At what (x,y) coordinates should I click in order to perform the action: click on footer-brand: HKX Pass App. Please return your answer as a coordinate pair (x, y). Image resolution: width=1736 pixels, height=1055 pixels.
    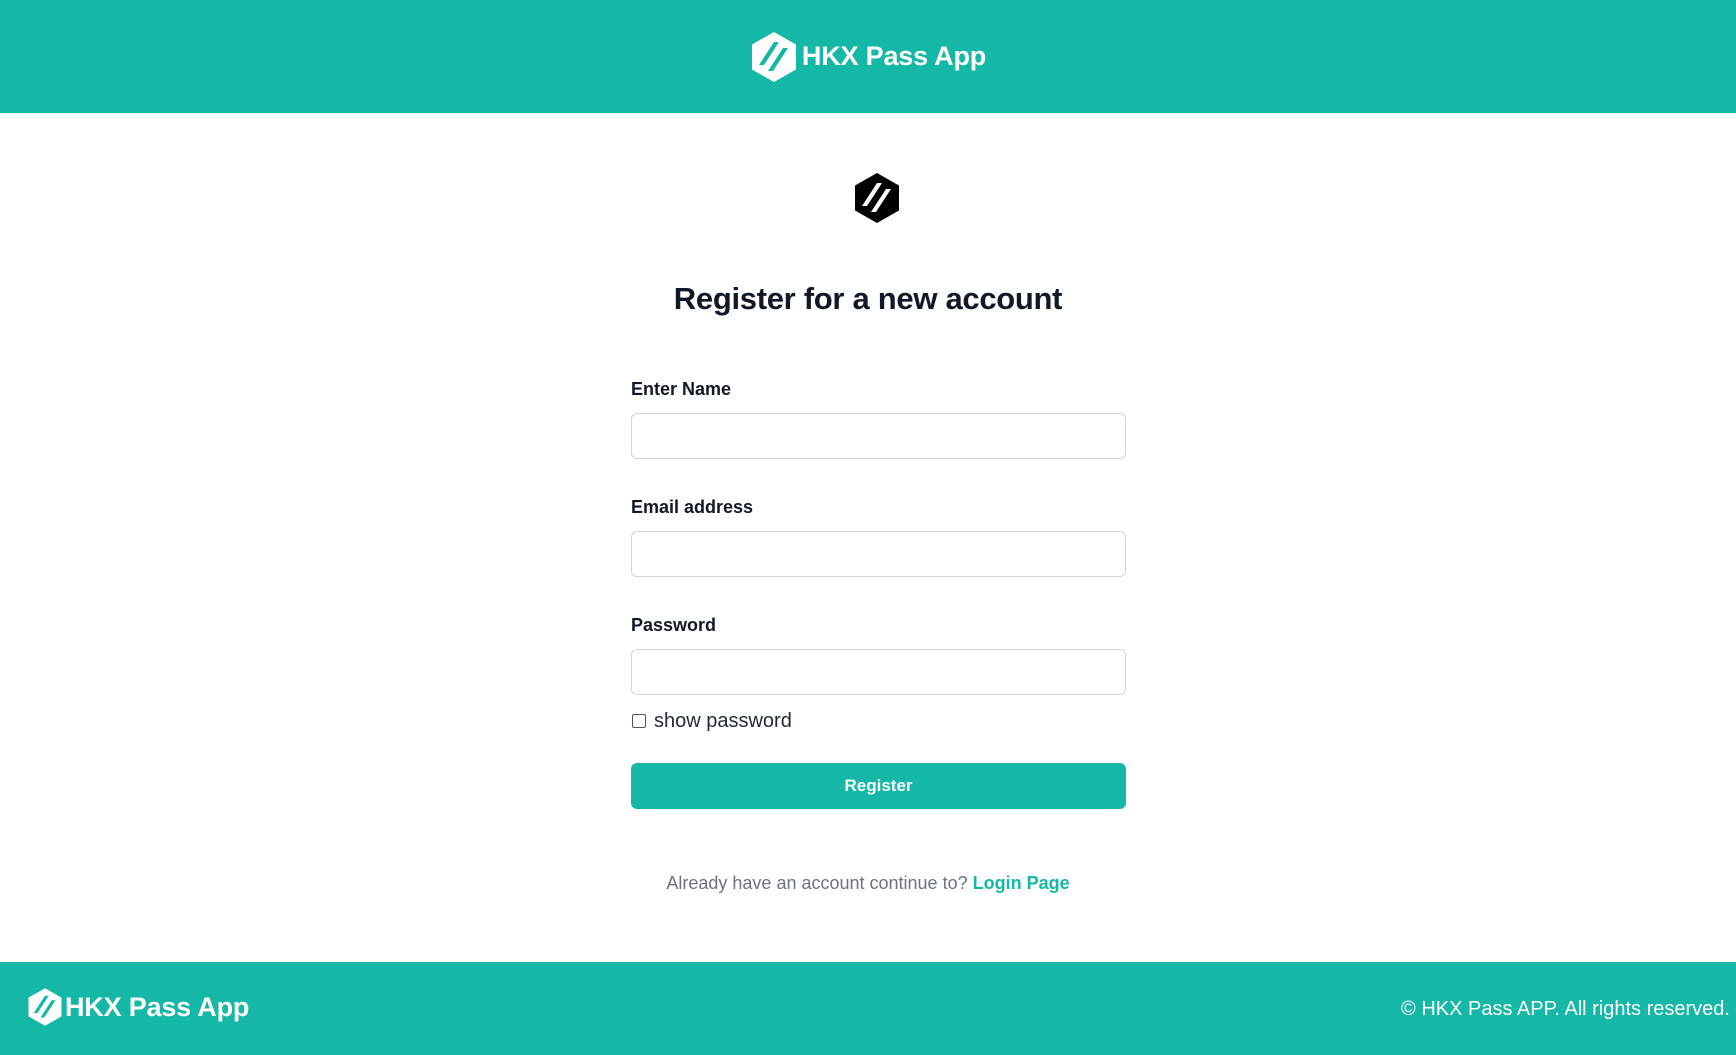
    Looking at the image, I should click on (138, 1007).